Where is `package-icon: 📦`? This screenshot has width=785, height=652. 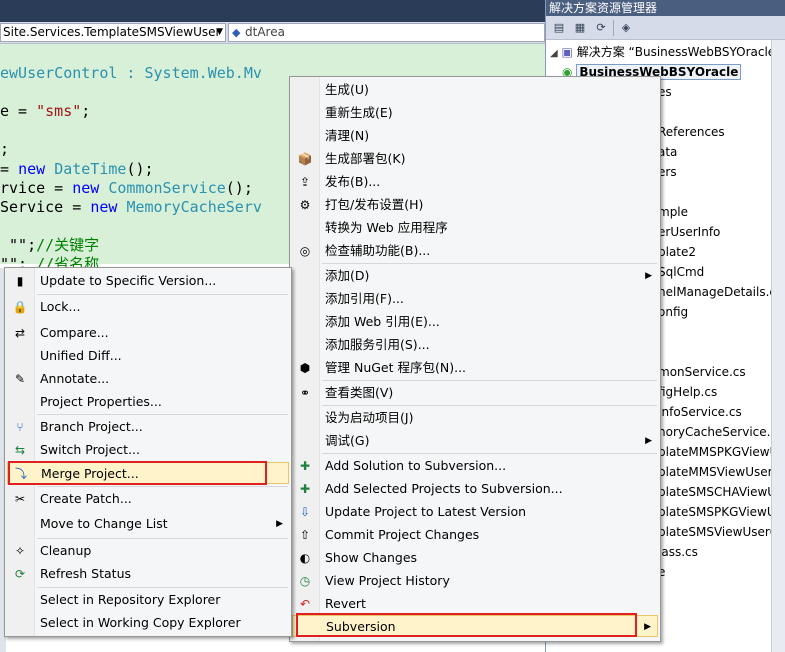 package-icon: 📦 is located at coordinates (305, 159).